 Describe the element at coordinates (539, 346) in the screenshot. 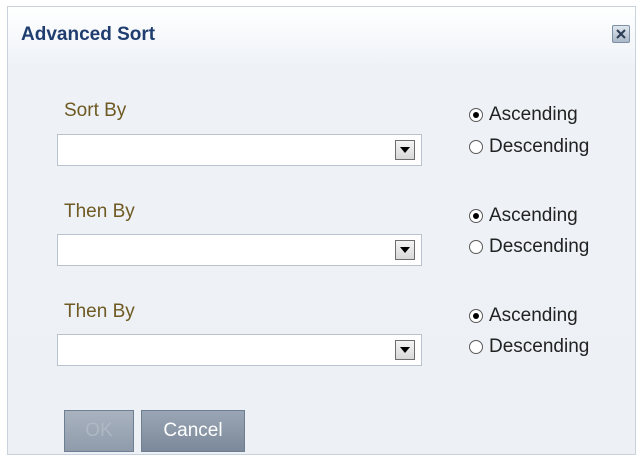

I see `then-by-2-descending-label: Descending` at that location.